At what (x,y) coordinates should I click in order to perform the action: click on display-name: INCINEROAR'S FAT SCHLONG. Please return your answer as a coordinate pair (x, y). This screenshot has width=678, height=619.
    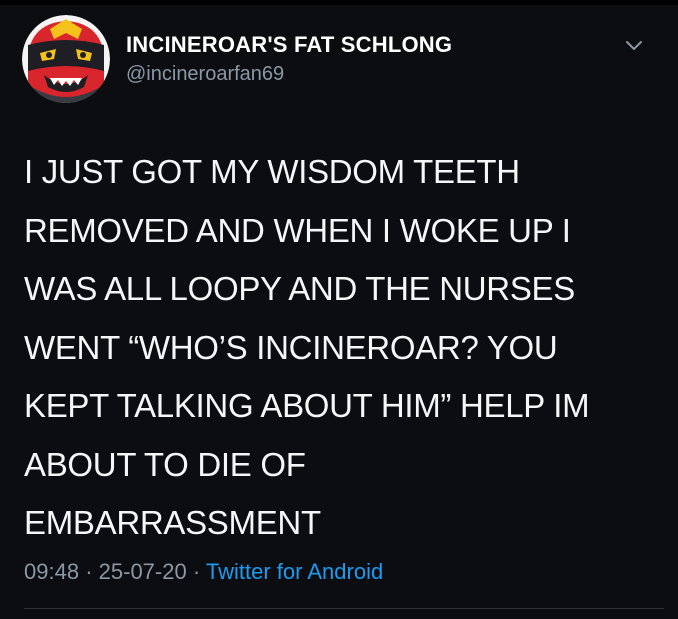
    Looking at the image, I should click on (289, 45).